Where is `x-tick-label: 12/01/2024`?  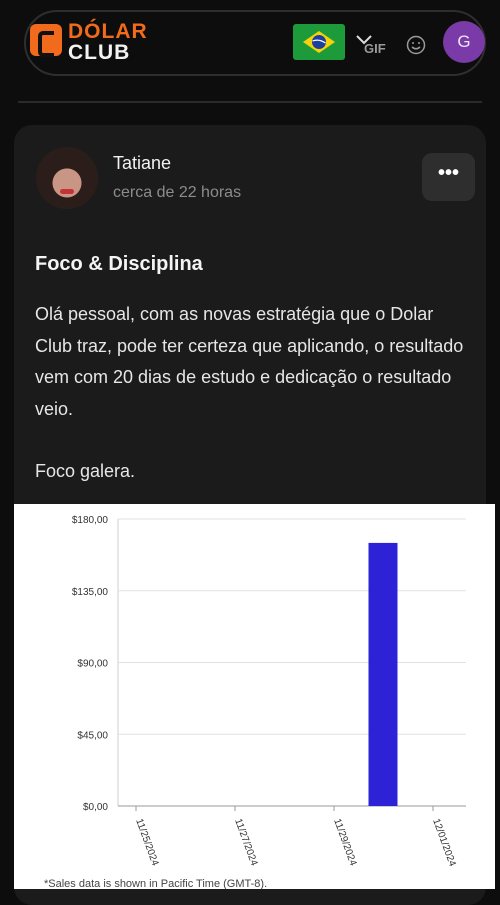 x-tick-label: 12/01/2024 is located at coordinates (444, 842).